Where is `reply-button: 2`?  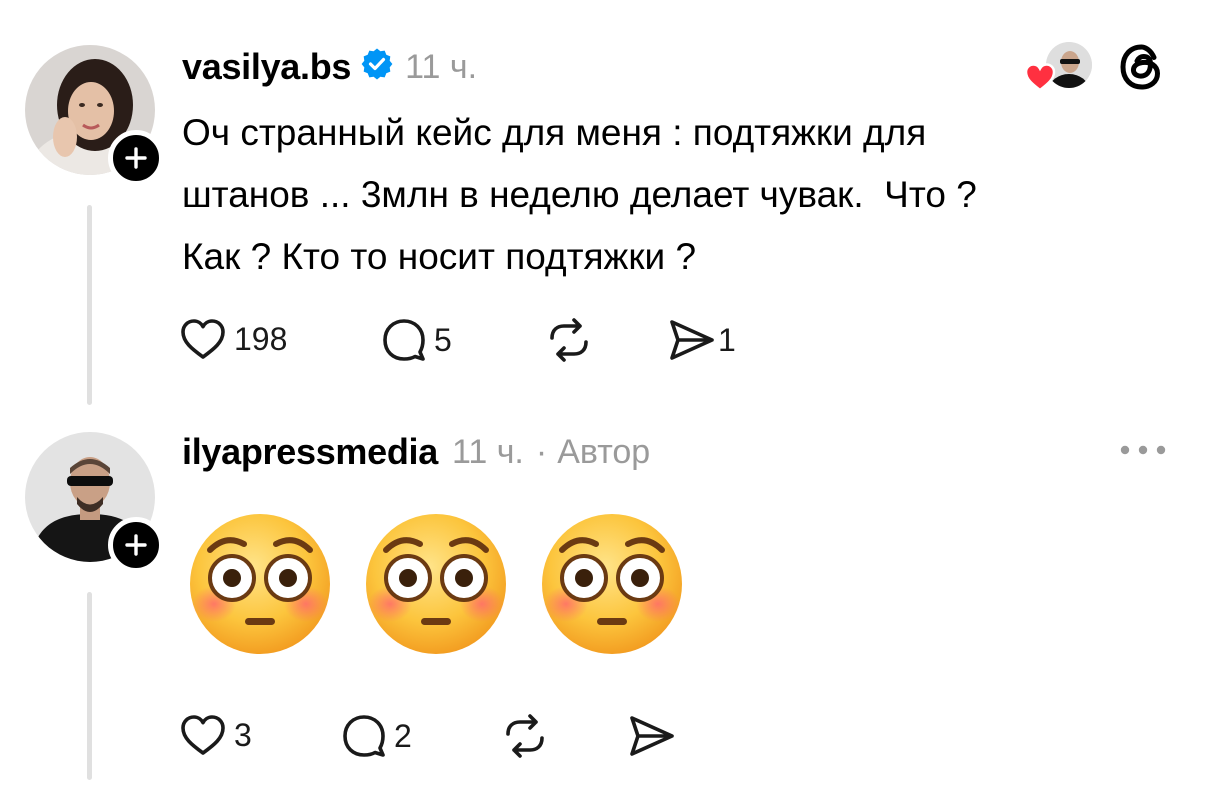 reply-button: 2 is located at coordinates (377, 736).